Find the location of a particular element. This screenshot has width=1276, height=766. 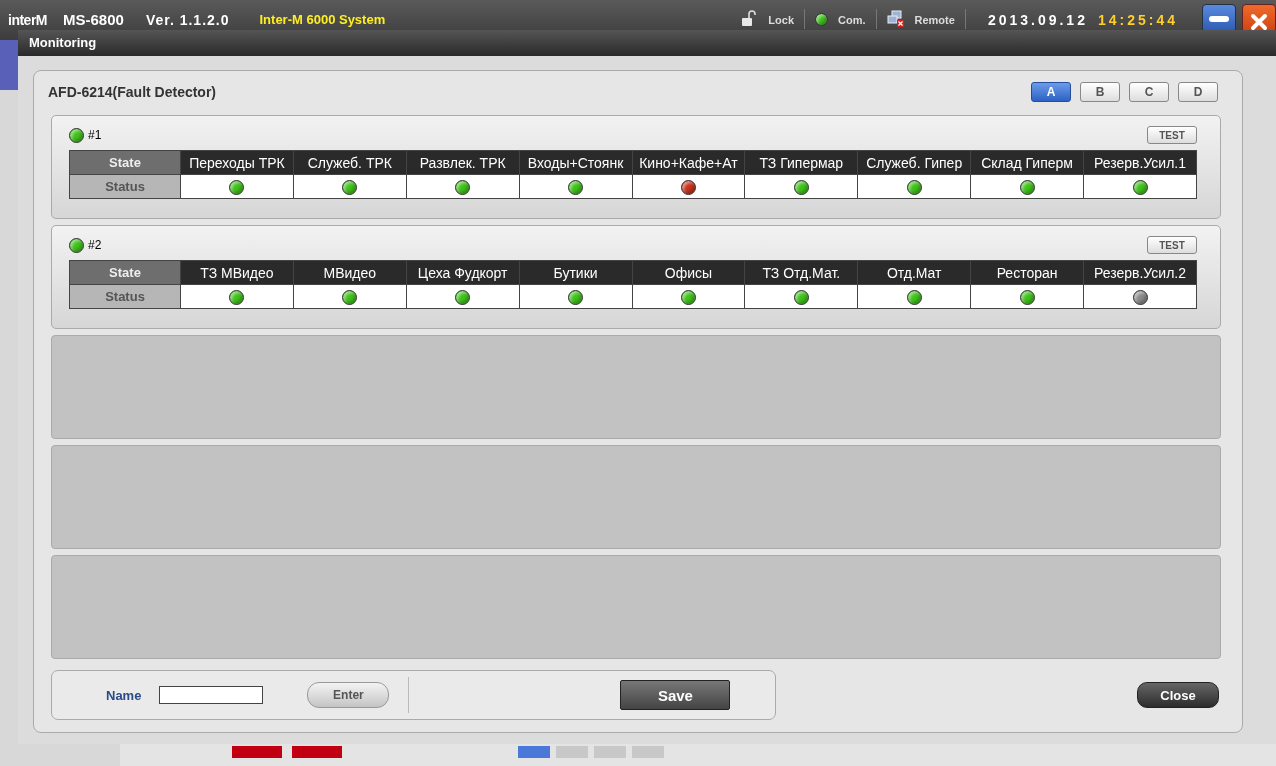

name-field is located at coordinates (211, 695).